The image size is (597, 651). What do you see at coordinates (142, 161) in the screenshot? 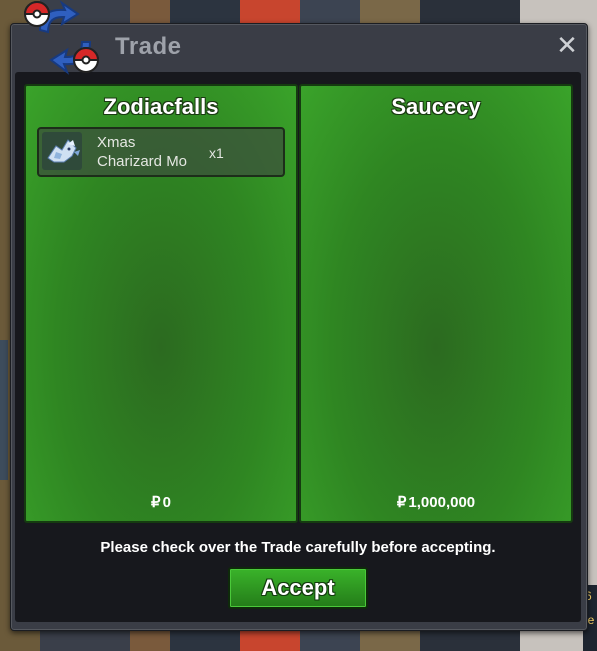
I see `item-name-line2: Charizard Mo` at bounding box center [142, 161].